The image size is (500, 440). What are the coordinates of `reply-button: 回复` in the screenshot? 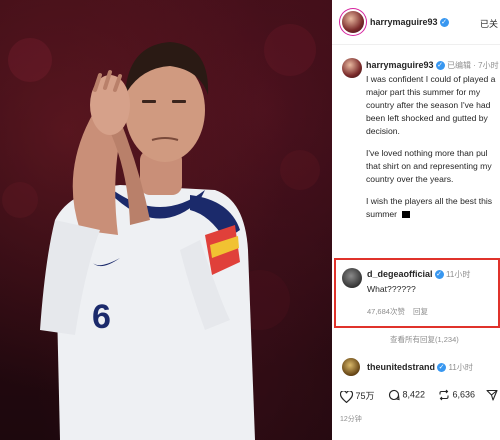 It's located at (420, 311).